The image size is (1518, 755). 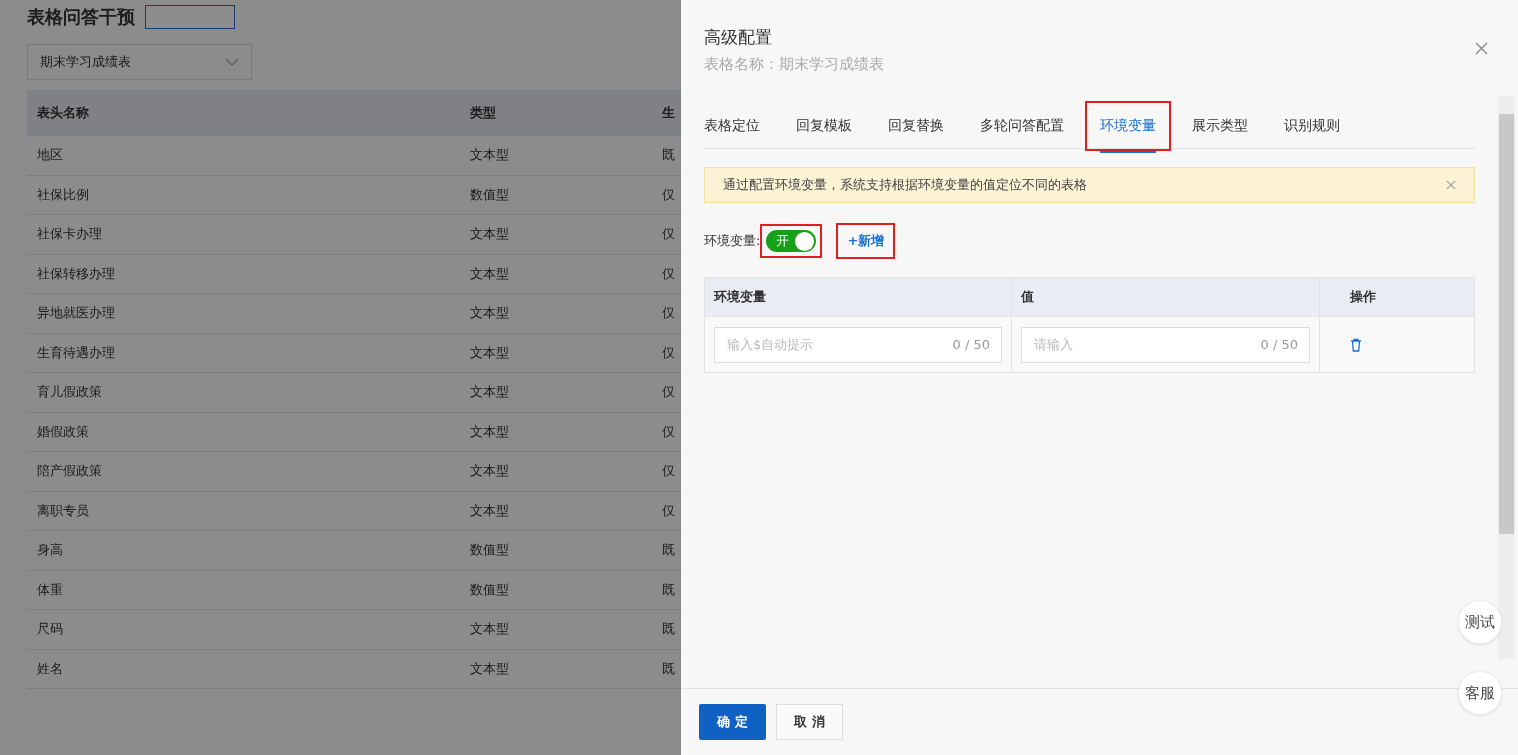 What do you see at coordinates (858, 297) in the screenshot?
I see `column-header: 环境变量` at bounding box center [858, 297].